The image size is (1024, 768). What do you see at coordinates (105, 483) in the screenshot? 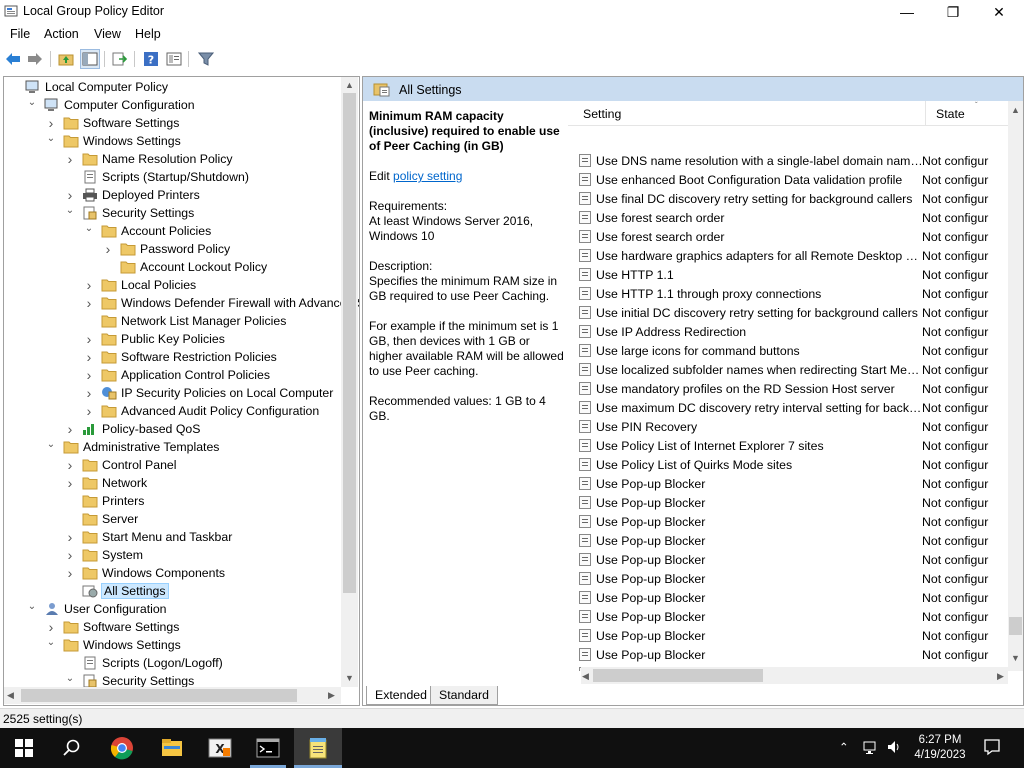
I see `tree-node: › Network` at bounding box center [105, 483].